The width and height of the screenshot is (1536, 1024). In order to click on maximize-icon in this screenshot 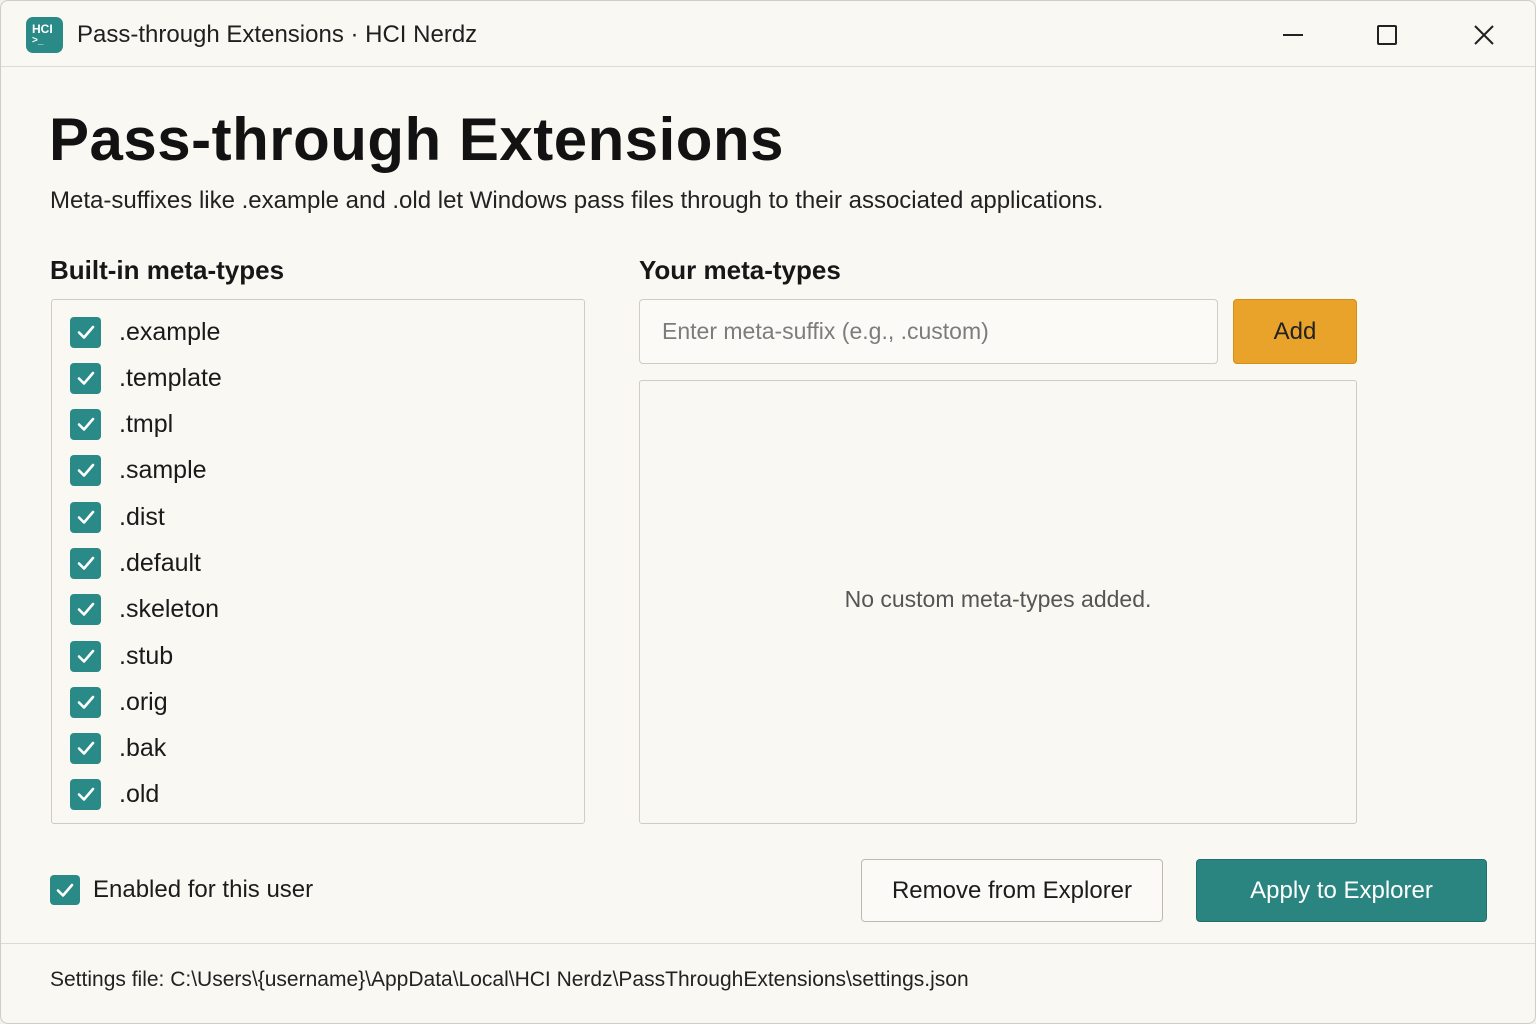, I will do `click(1387, 35)`.